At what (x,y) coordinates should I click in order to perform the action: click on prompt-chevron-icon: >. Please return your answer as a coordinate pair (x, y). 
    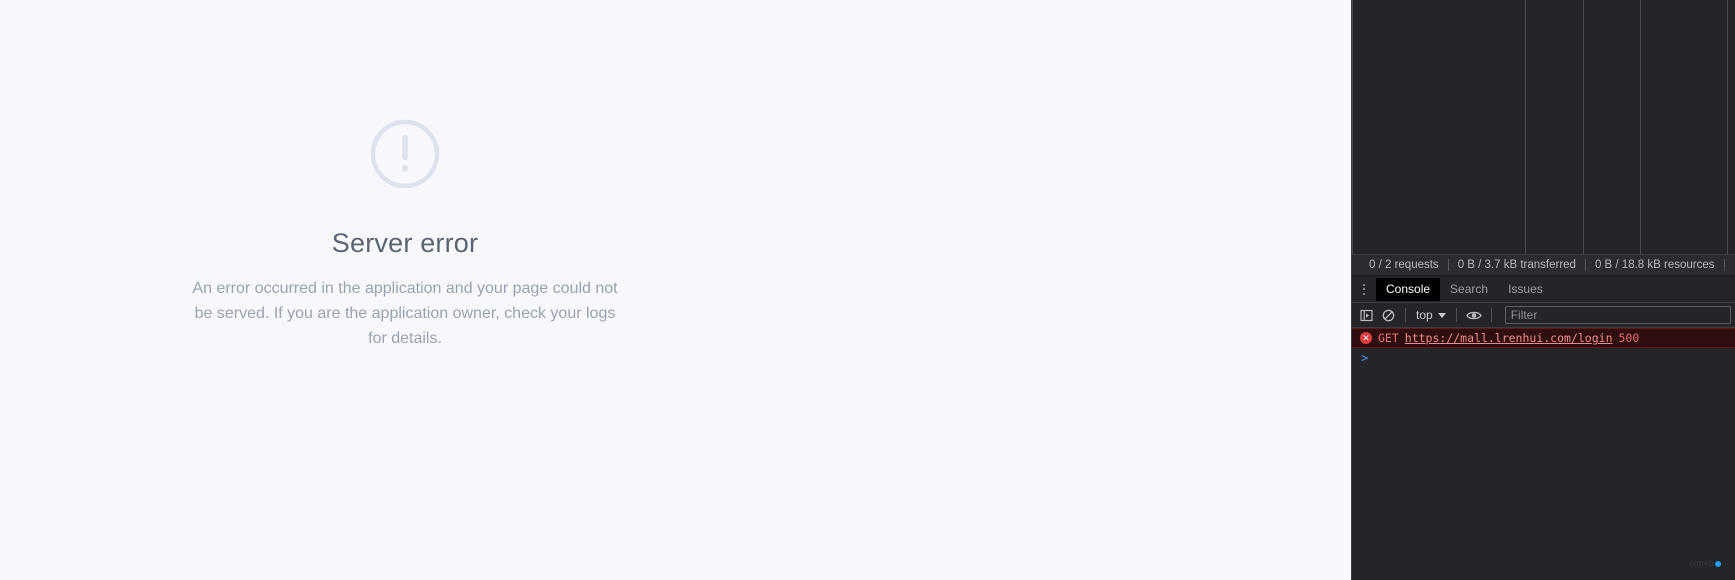
    Looking at the image, I should click on (1365, 358).